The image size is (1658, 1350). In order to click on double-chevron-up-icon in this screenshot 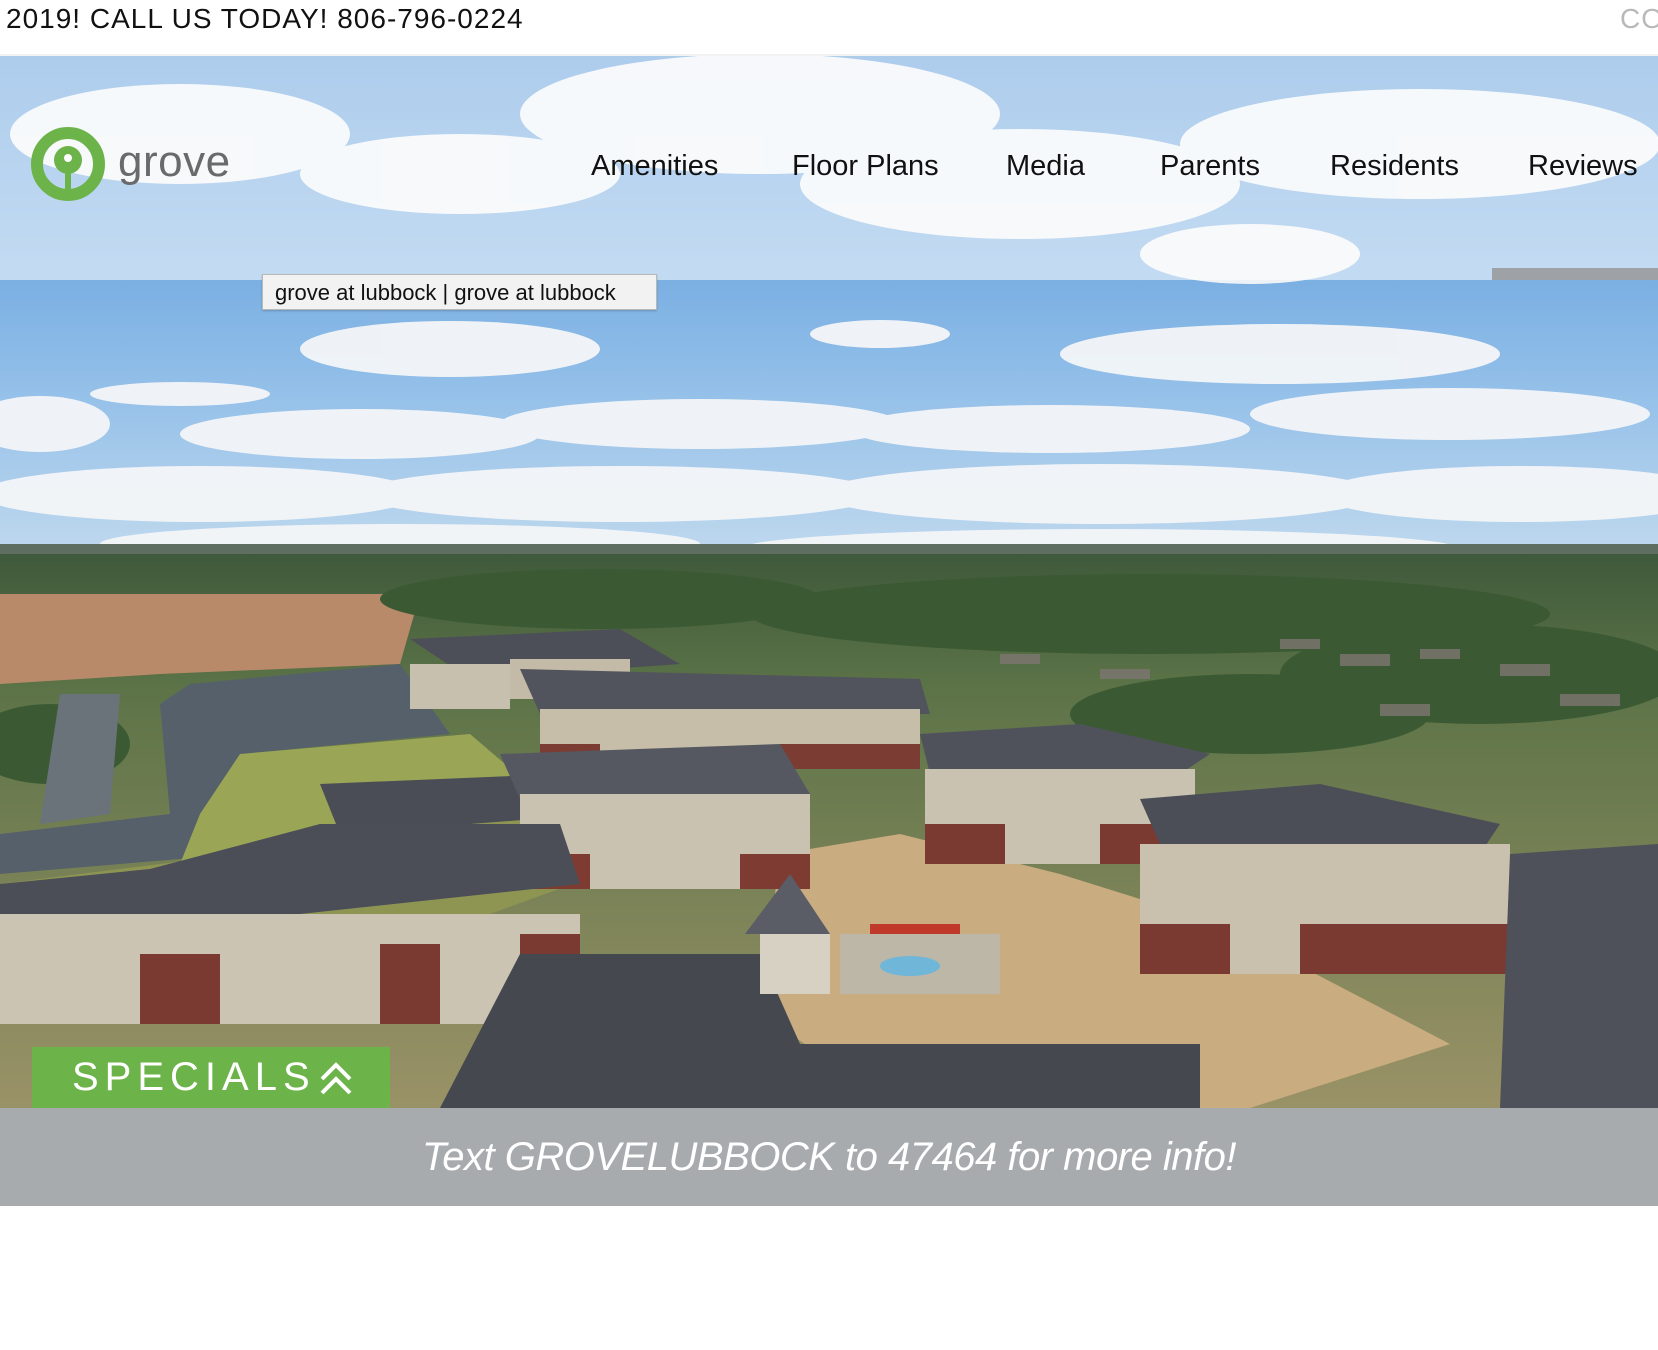, I will do `click(336, 1078)`.